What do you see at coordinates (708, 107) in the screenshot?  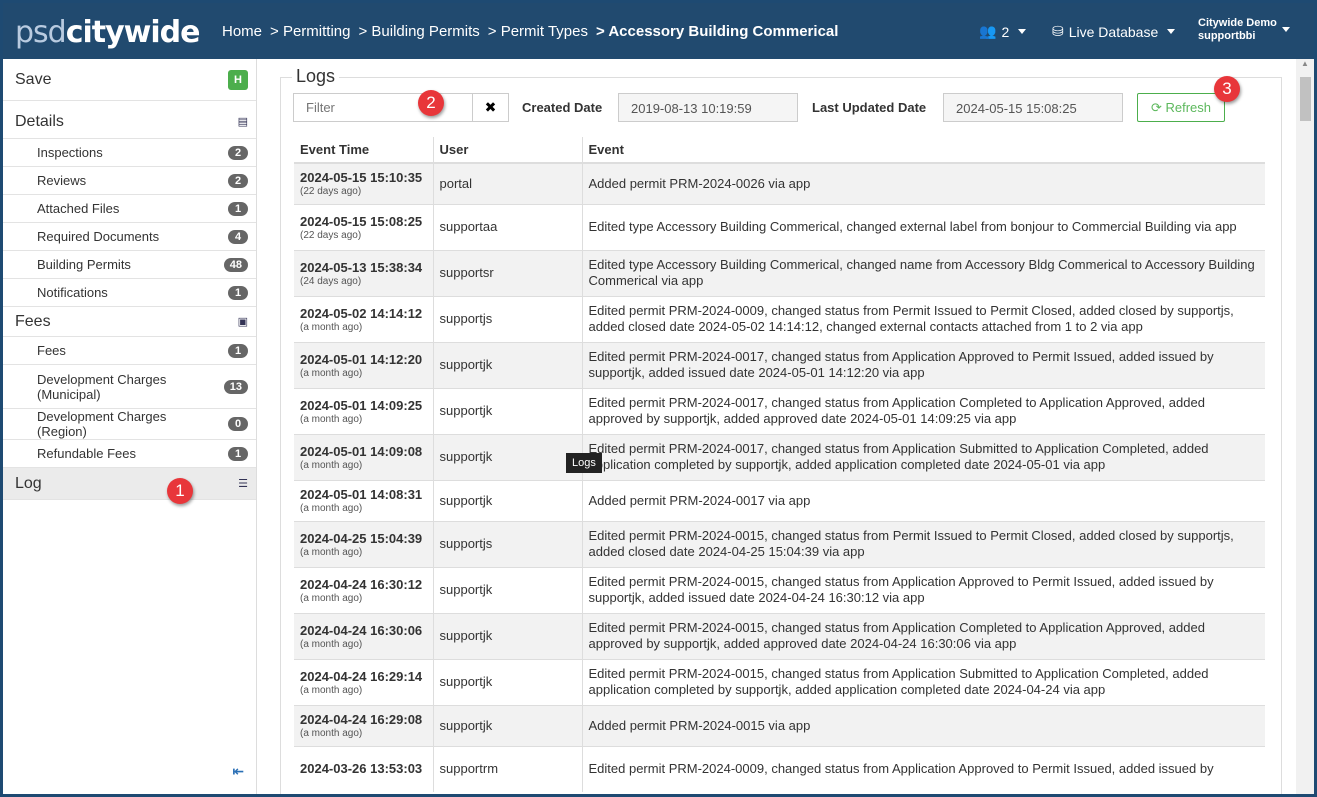 I see `created-date-field: 2019-08-13 10:19:59` at bounding box center [708, 107].